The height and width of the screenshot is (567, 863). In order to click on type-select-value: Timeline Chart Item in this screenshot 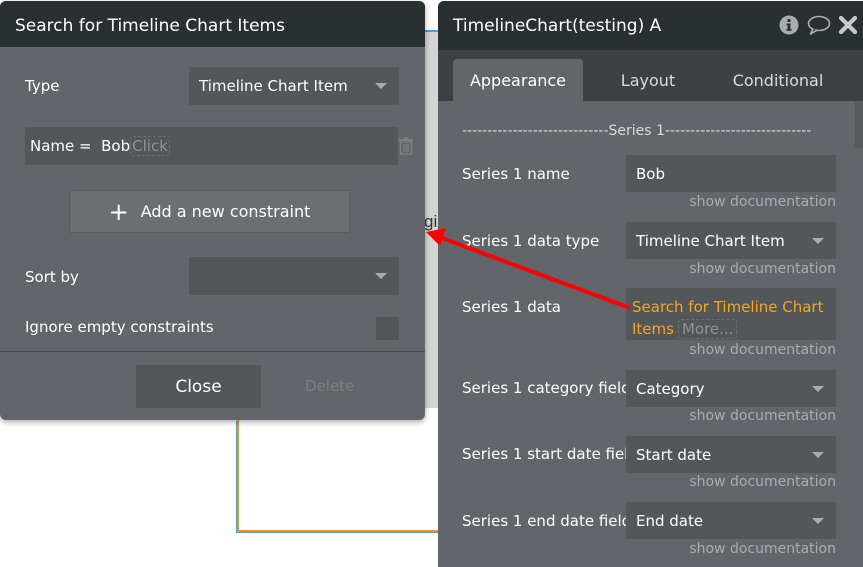, I will do `click(273, 86)`.